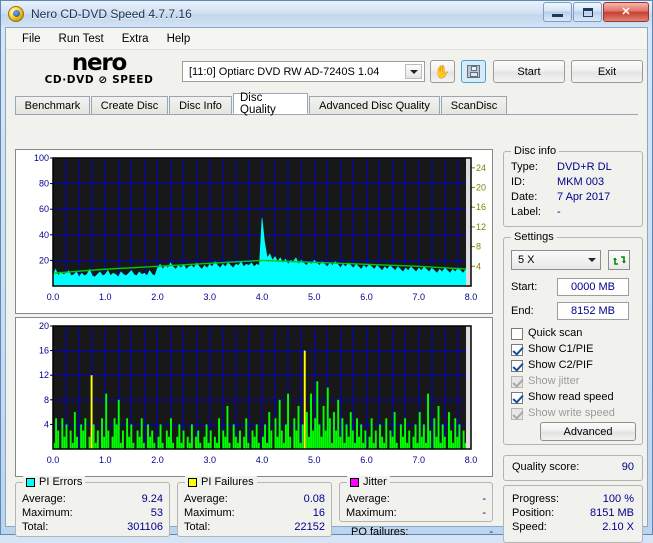 This screenshot has width=653, height=543. I want to click on drive-selector-value: [11:0] Optiarc DVD RW AD-7240S 1.04, so click(284, 71).